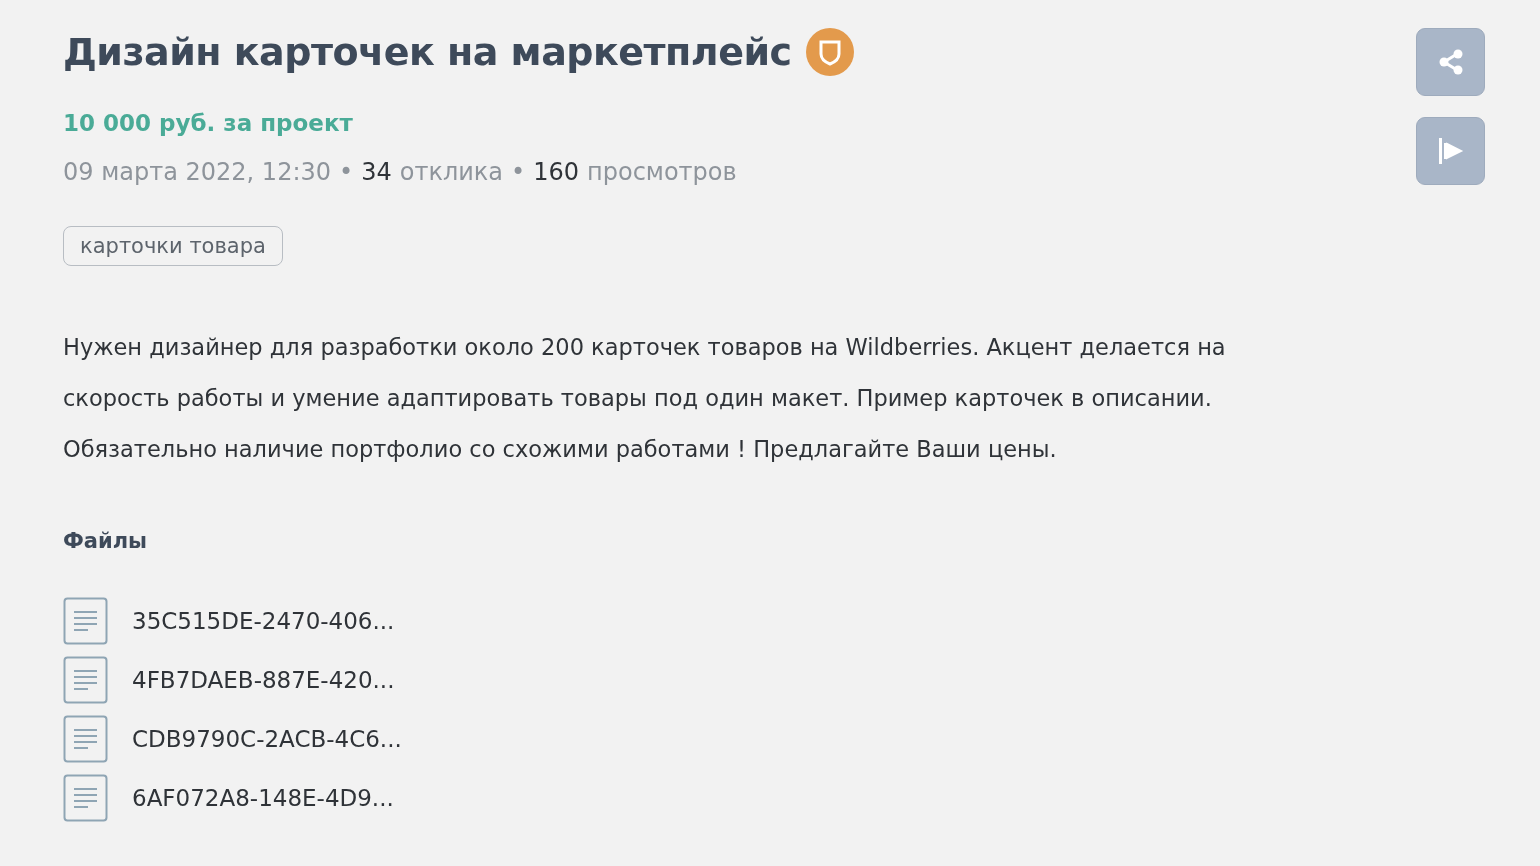 The width and height of the screenshot is (1540, 866). Describe the element at coordinates (451, 172) in the screenshot. I see `stat-label: отклика` at that location.